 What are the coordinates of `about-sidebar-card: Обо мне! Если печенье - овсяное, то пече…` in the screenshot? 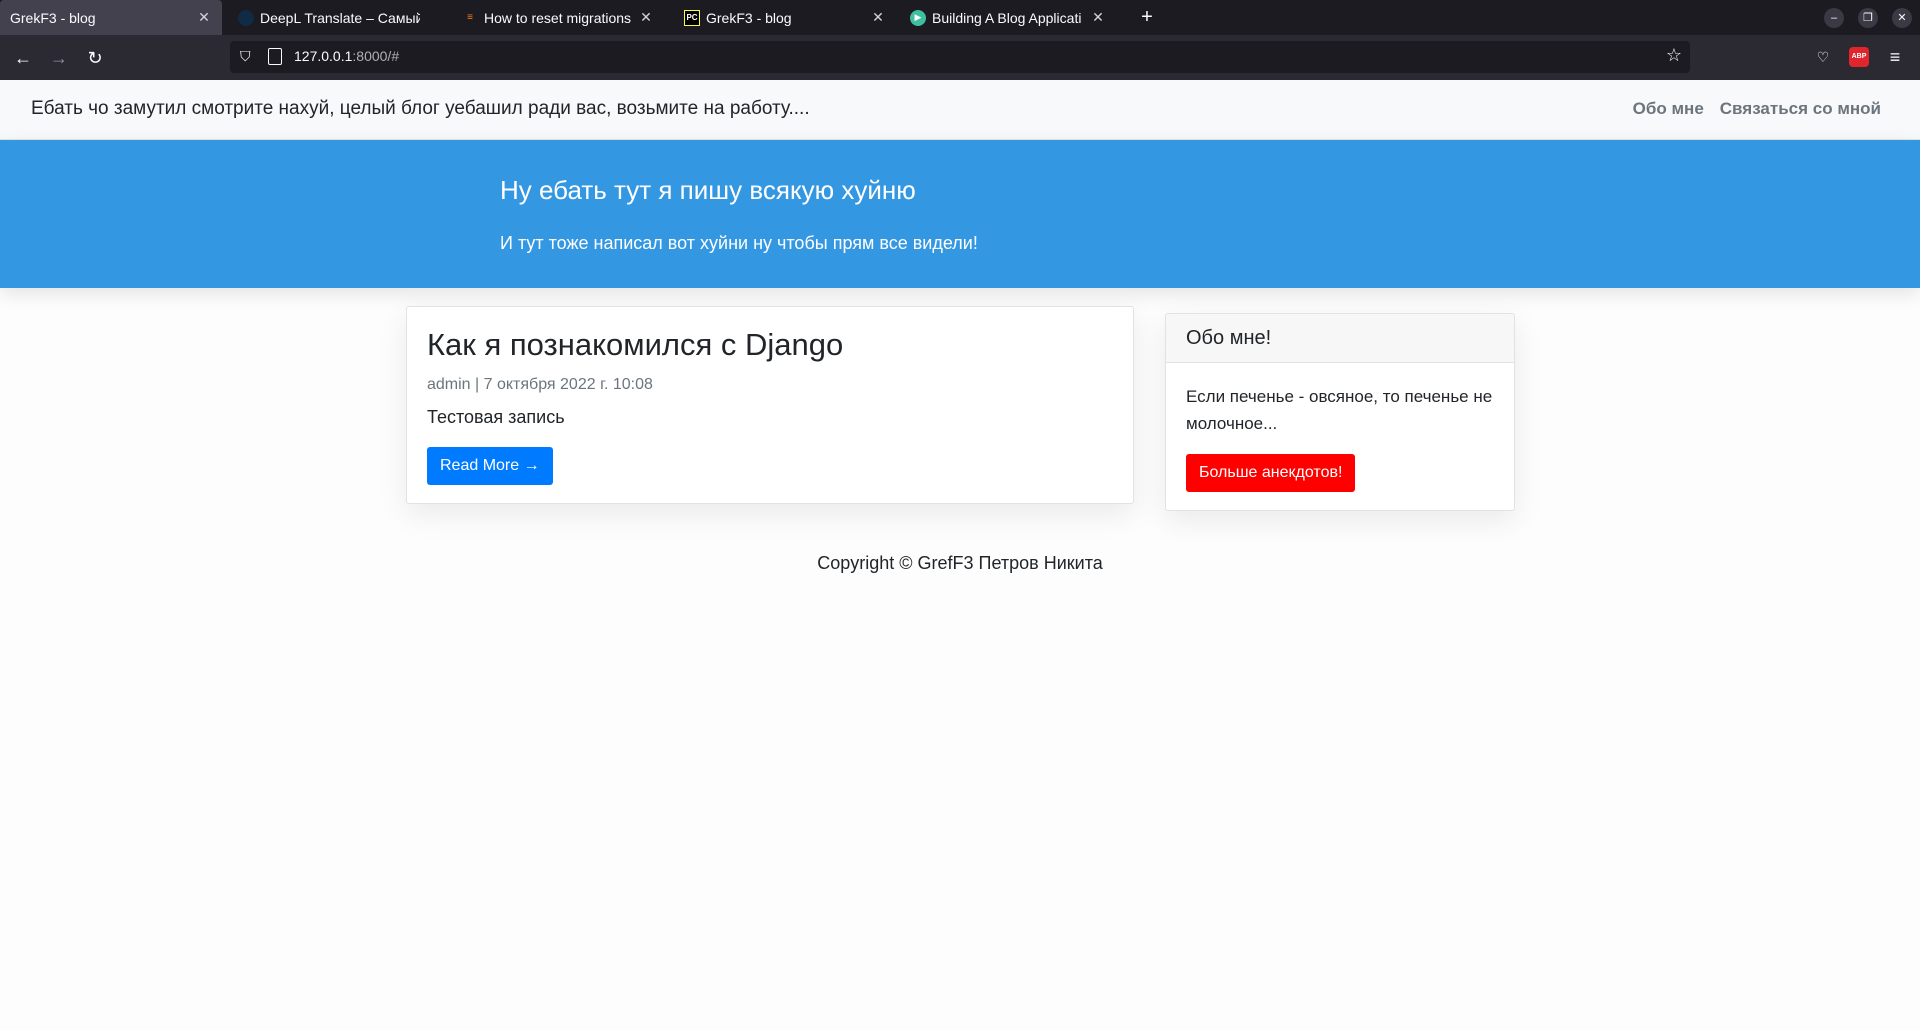 It's located at (1340, 412).